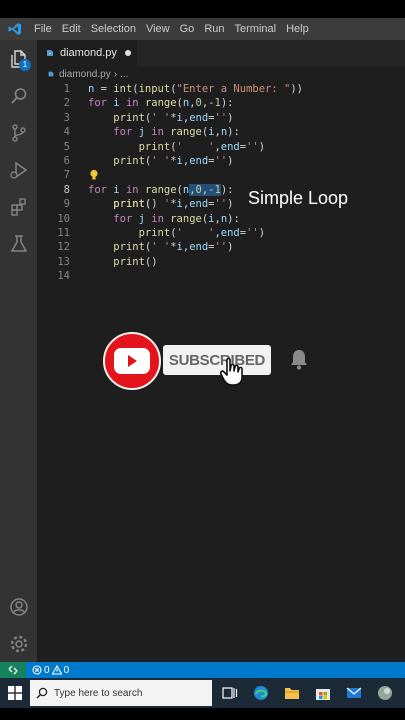  What do you see at coordinates (202, 670) in the screenshot?
I see `status-bar: 0 0` at bounding box center [202, 670].